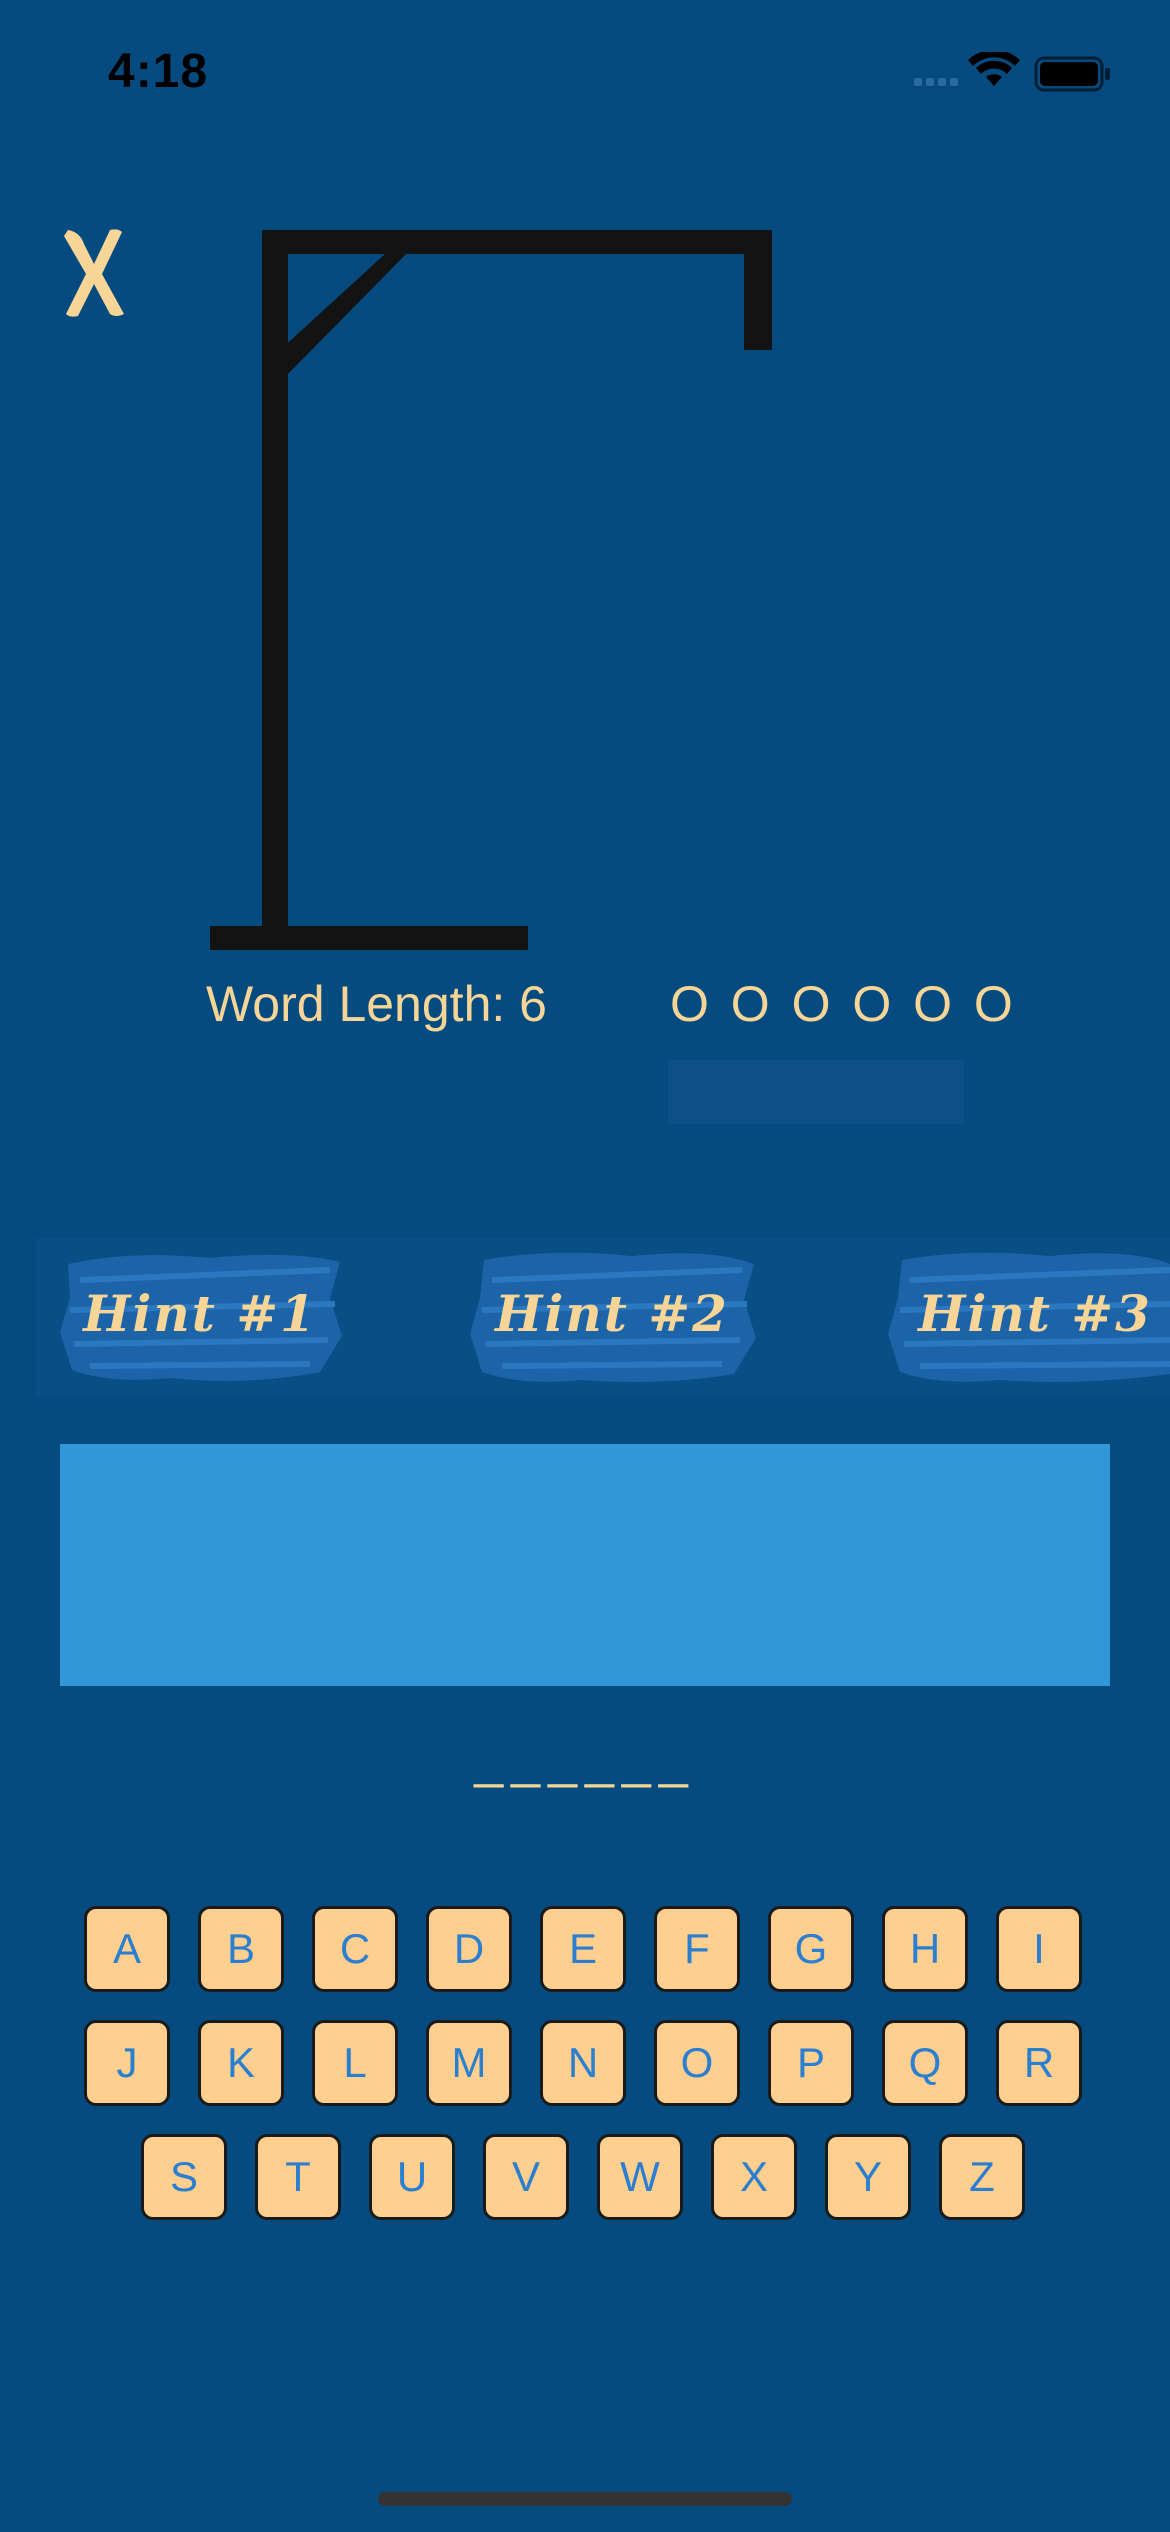  What do you see at coordinates (1035, 1313) in the screenshot?
I see `hint-label: Hint #3` at bounding box center [1035, 1313].